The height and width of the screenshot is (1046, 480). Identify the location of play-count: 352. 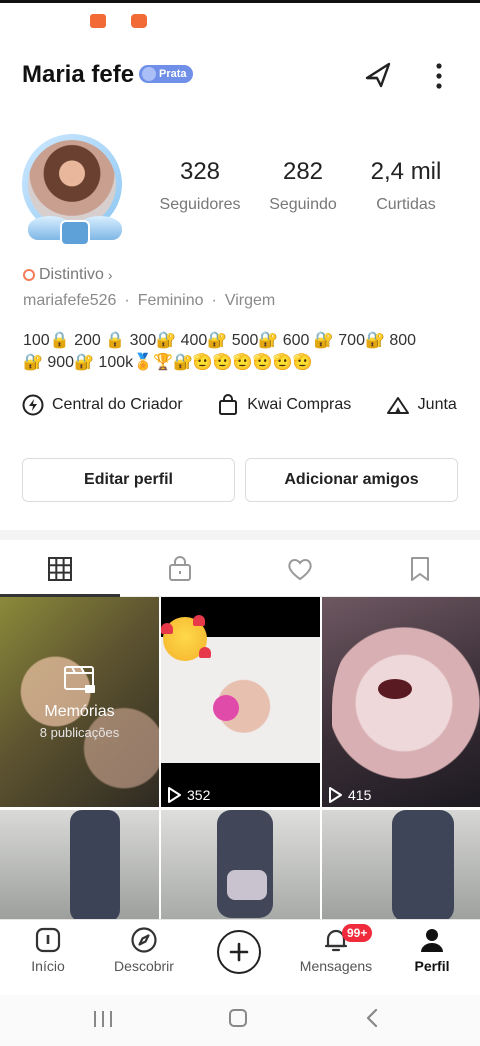
(188, 795).